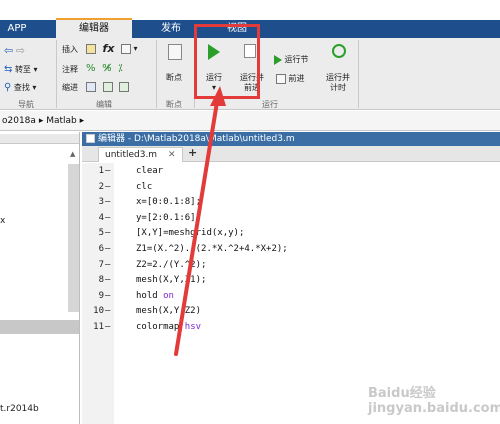  What do you see at coordinates (200, 221) in the screenshot?
I see `annotation-arrow` at bounding box center [200, 221].